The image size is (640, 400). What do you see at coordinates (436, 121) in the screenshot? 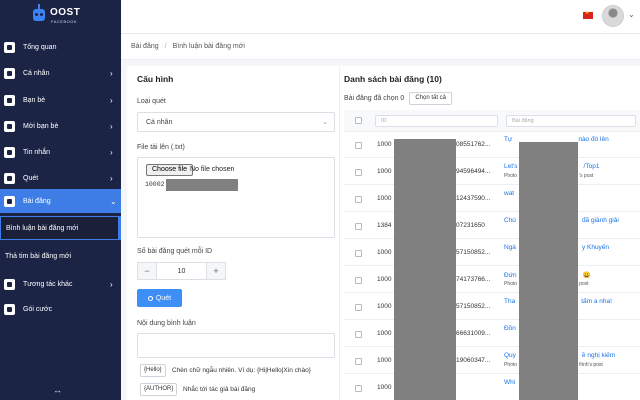
I see `id-filter-input: ID` at bounding box center [436, 121].